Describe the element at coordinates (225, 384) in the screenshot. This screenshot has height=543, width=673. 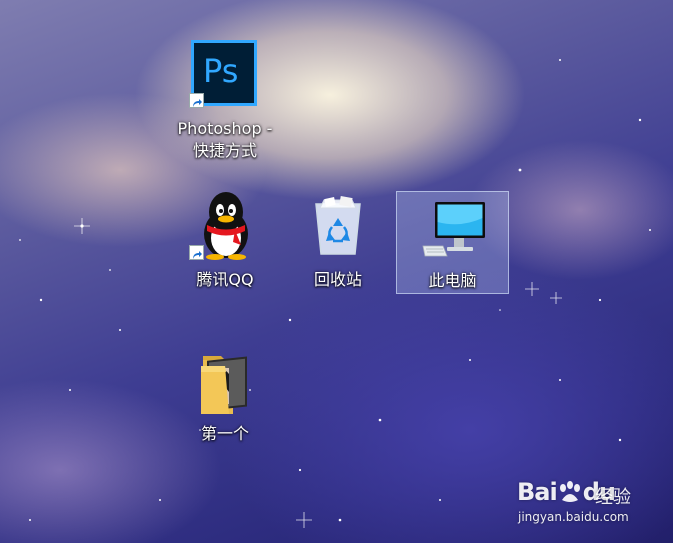
I see `folder-icon` at that location.